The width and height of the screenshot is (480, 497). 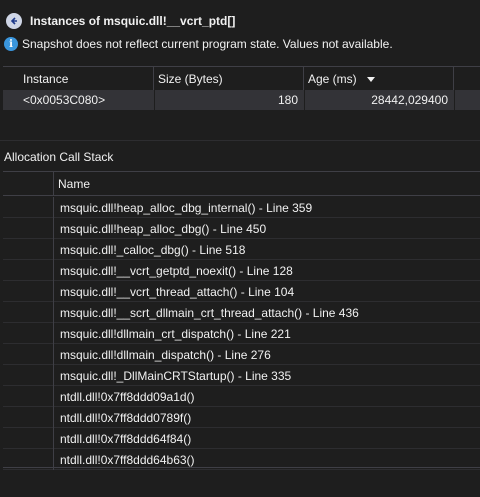 I want to click on instance-cell: <0x0053C080>, so click(x=64, y=100).